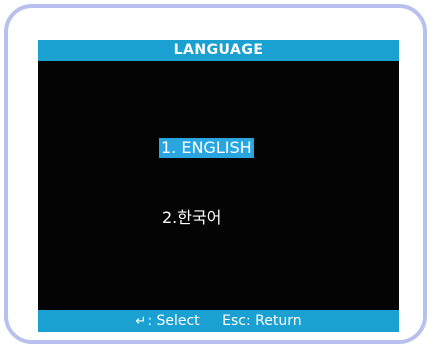 This screenshot has width=437, height=354. What do you see at coordinates (218, 50) in the screenshot?
I see `page-title: LANGUAGE` at bounding box center [218, 50].